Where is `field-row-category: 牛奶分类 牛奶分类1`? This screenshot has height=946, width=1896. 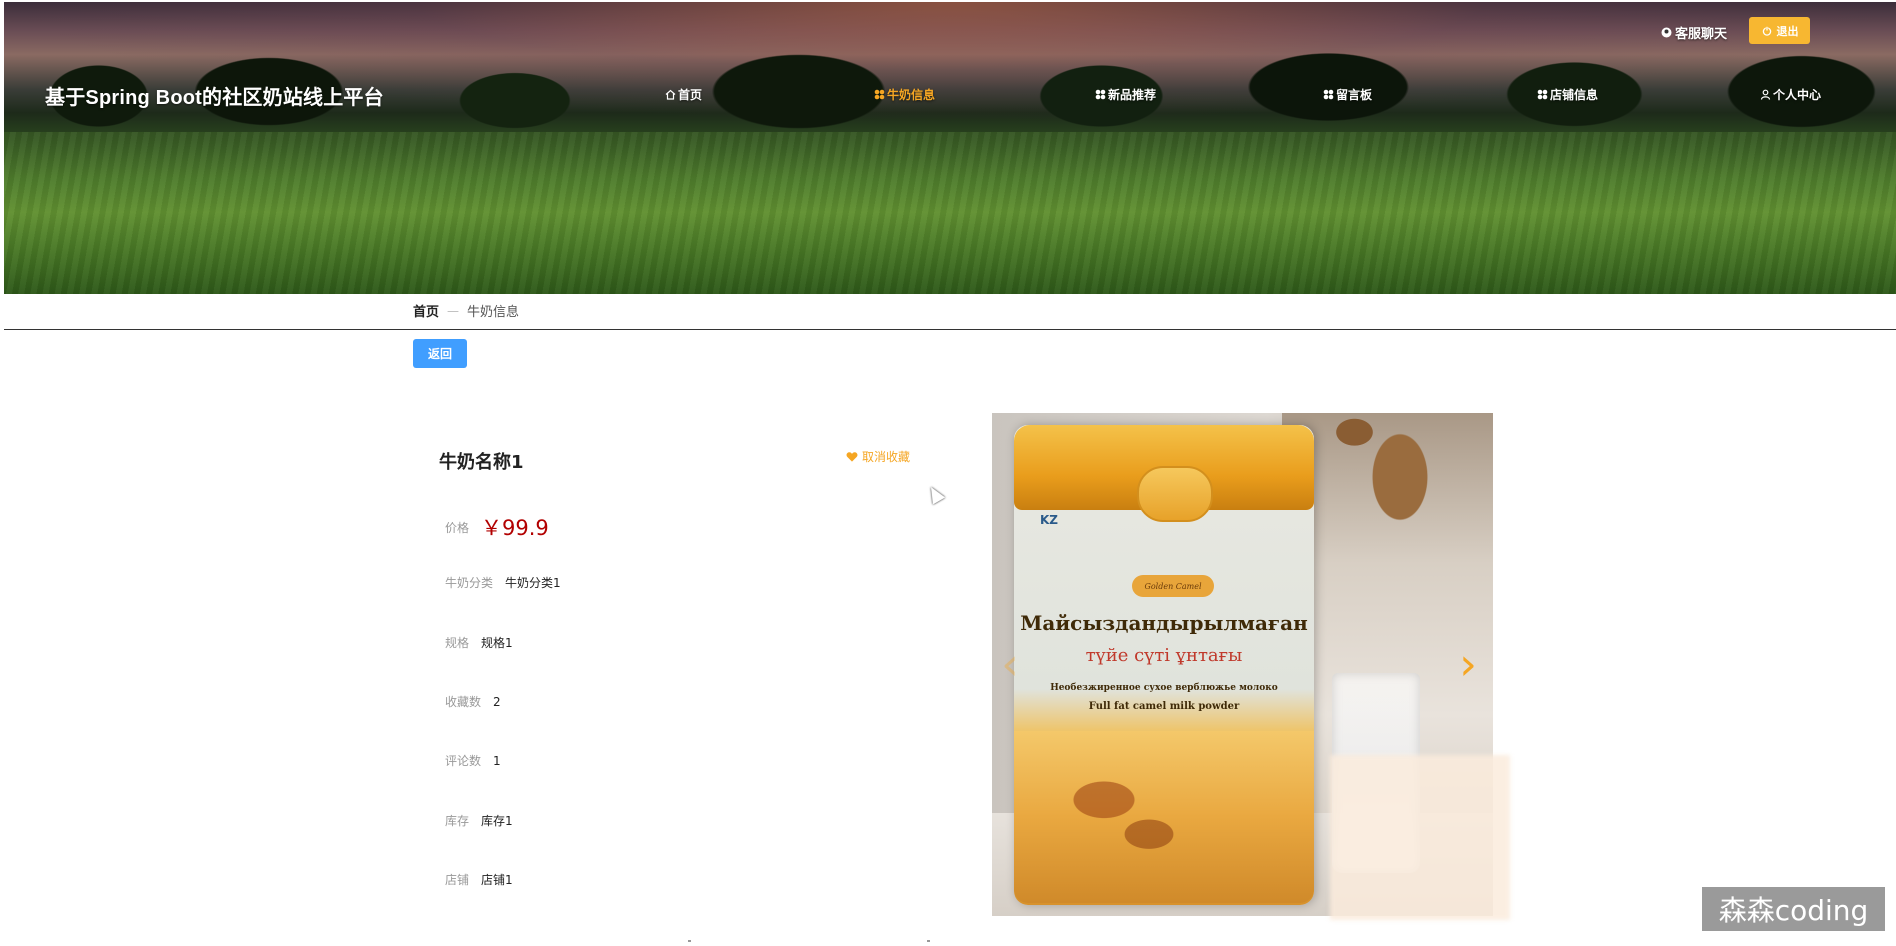
field-row-category: 牛奶分类 牛奶分类1 is located at coordinates (503, 582).